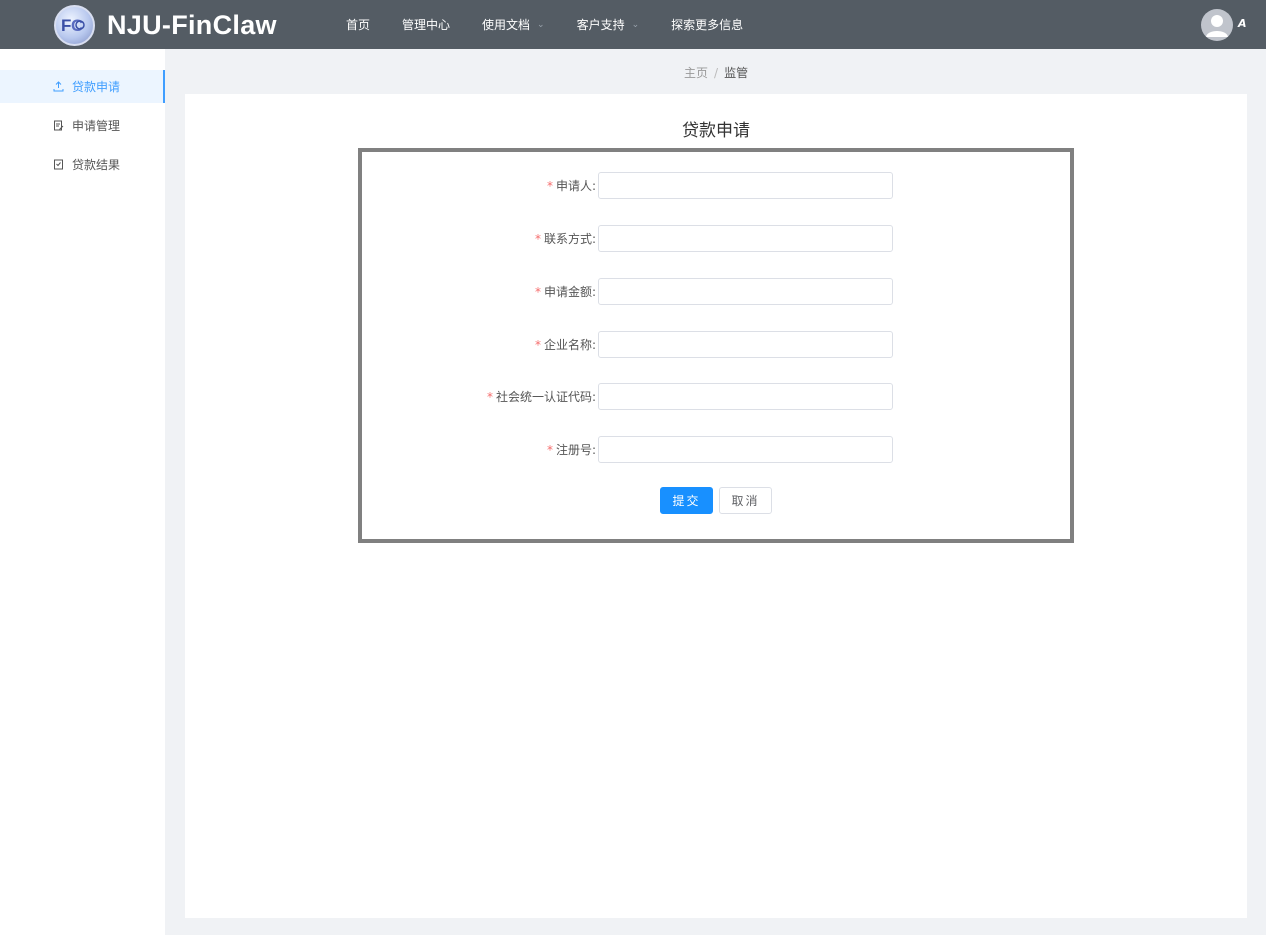  I want to click on svg-text: C, so click(77, 25).